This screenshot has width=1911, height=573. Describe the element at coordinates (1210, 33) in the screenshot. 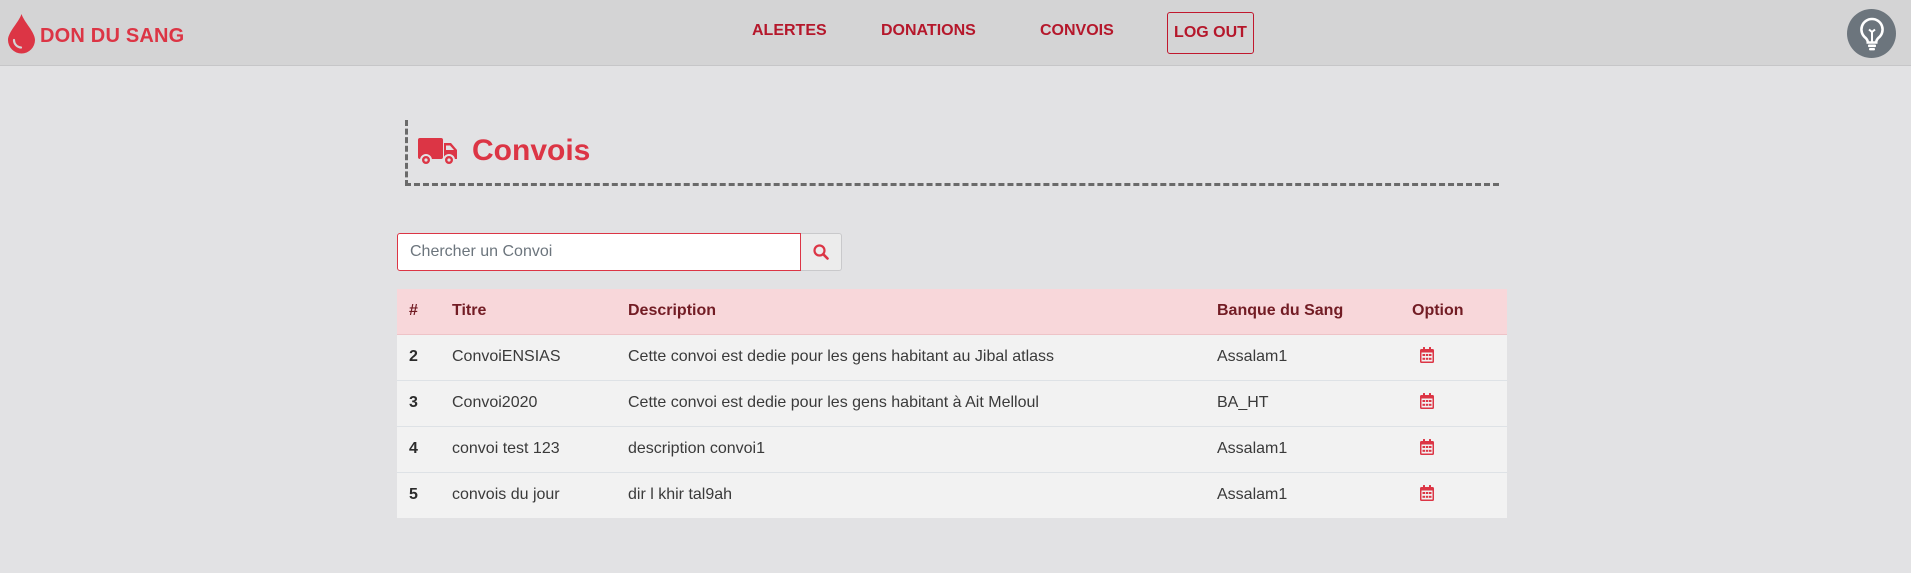

I see `logout-button: LOG OUT` at that location.